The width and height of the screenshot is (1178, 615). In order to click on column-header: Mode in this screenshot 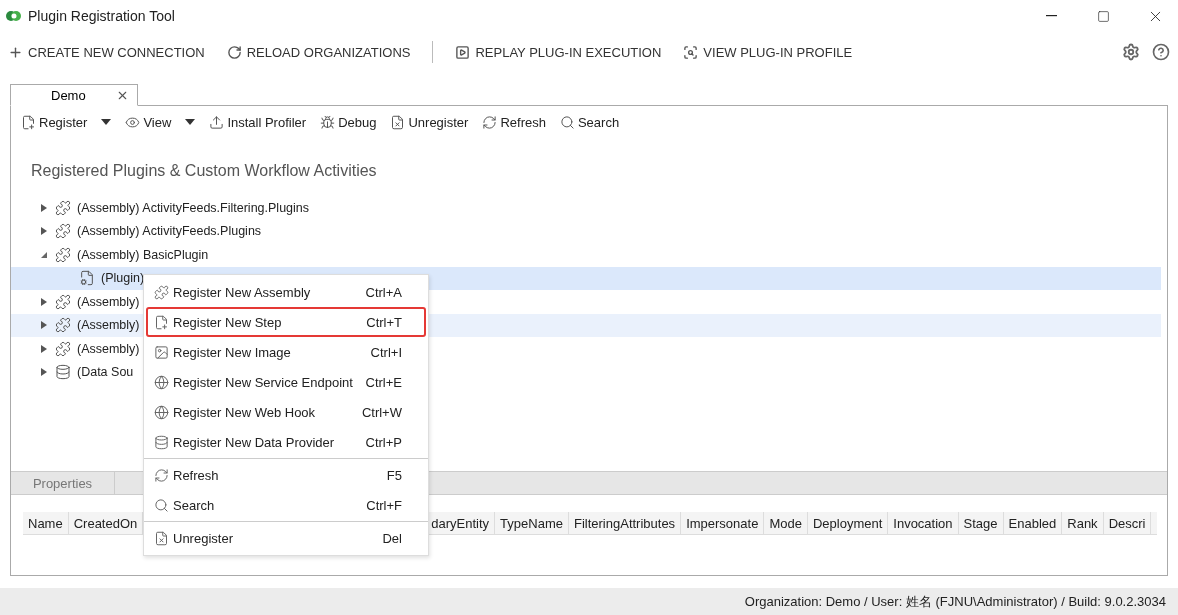, I will do `click(786, 523)`.